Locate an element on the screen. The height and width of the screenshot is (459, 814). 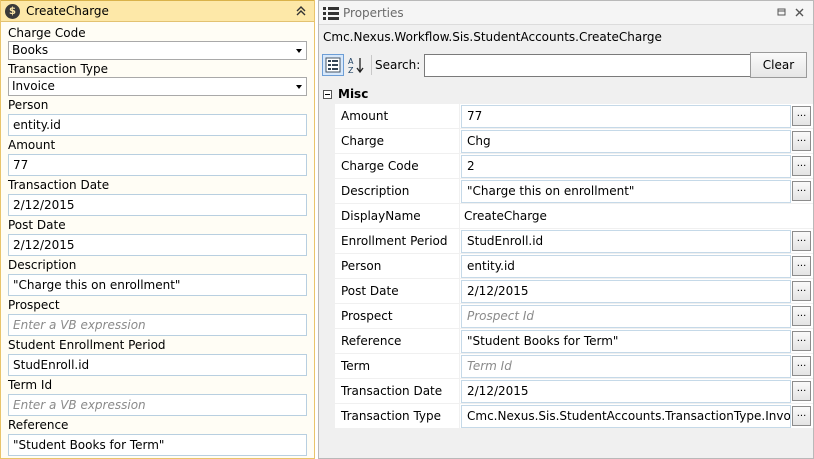
prospect-label: Prospect is located at coordinates (34, 305).